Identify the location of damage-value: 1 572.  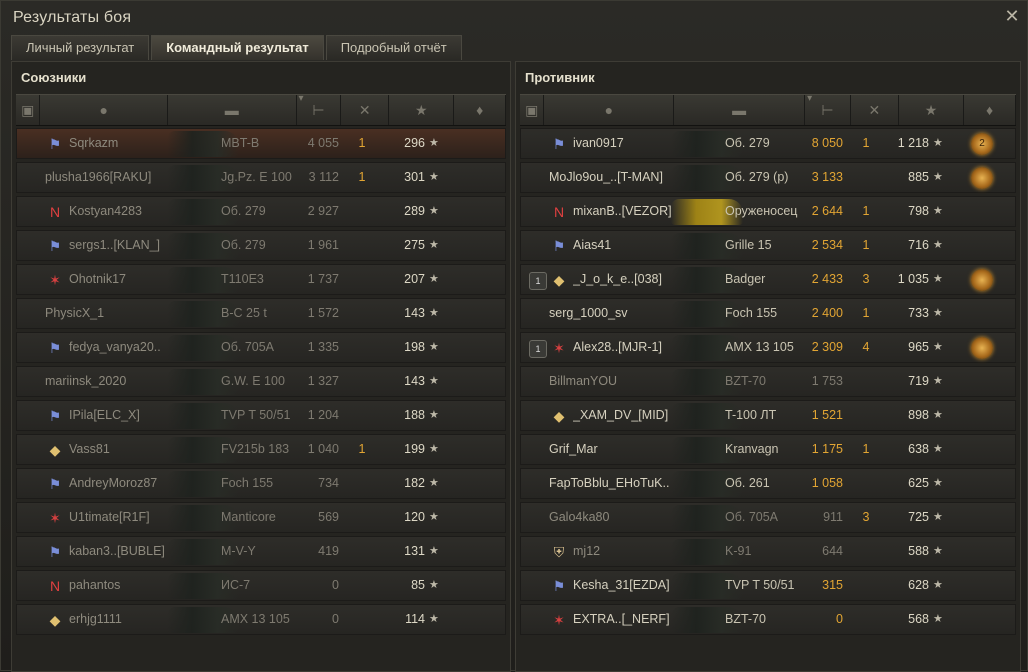
(323, 313).